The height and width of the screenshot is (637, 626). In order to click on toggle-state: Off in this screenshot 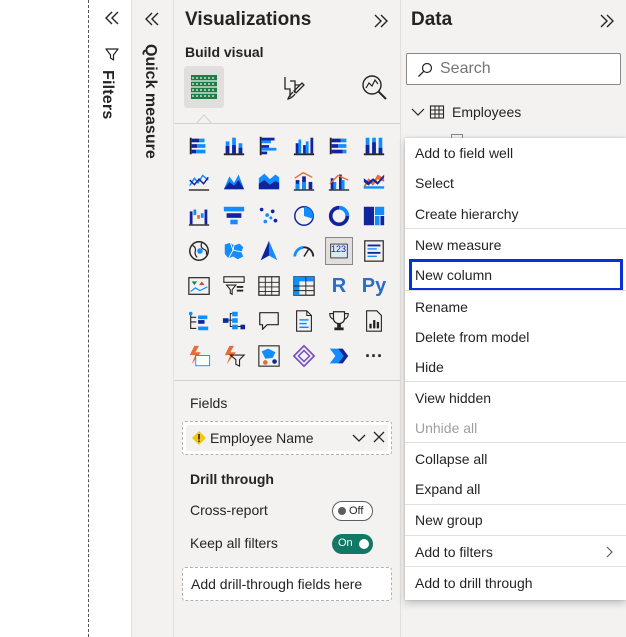, I will do `click(356, 511)`.